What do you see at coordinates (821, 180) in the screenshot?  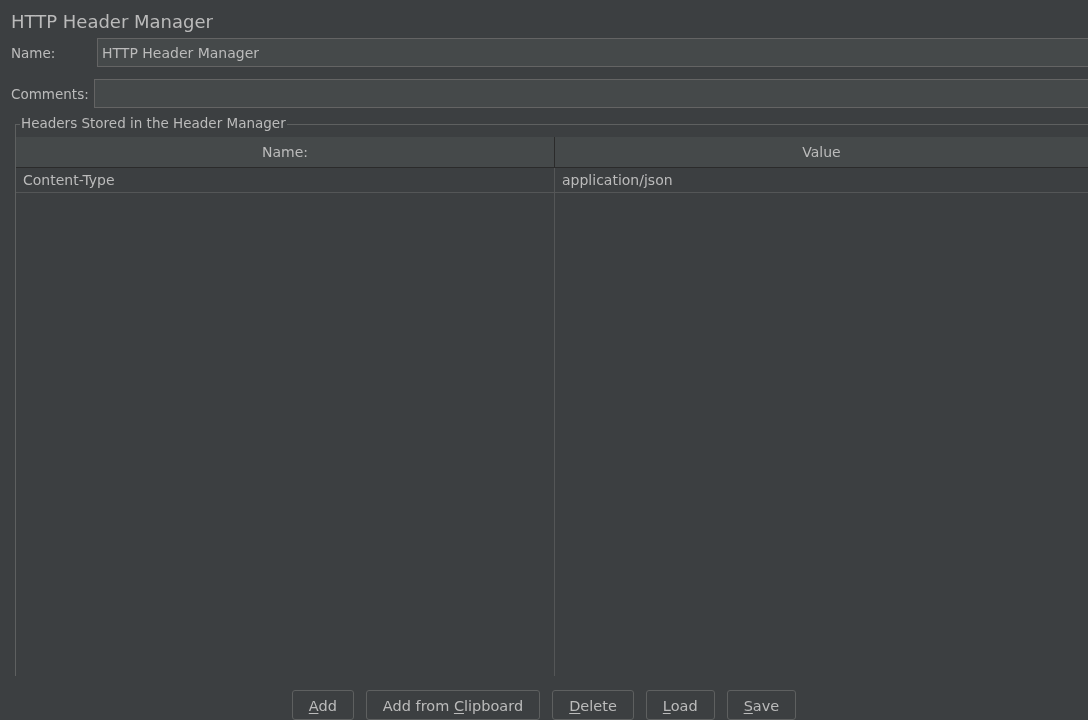 I see `table-cell: application/json` at bounding box center [821, 180].